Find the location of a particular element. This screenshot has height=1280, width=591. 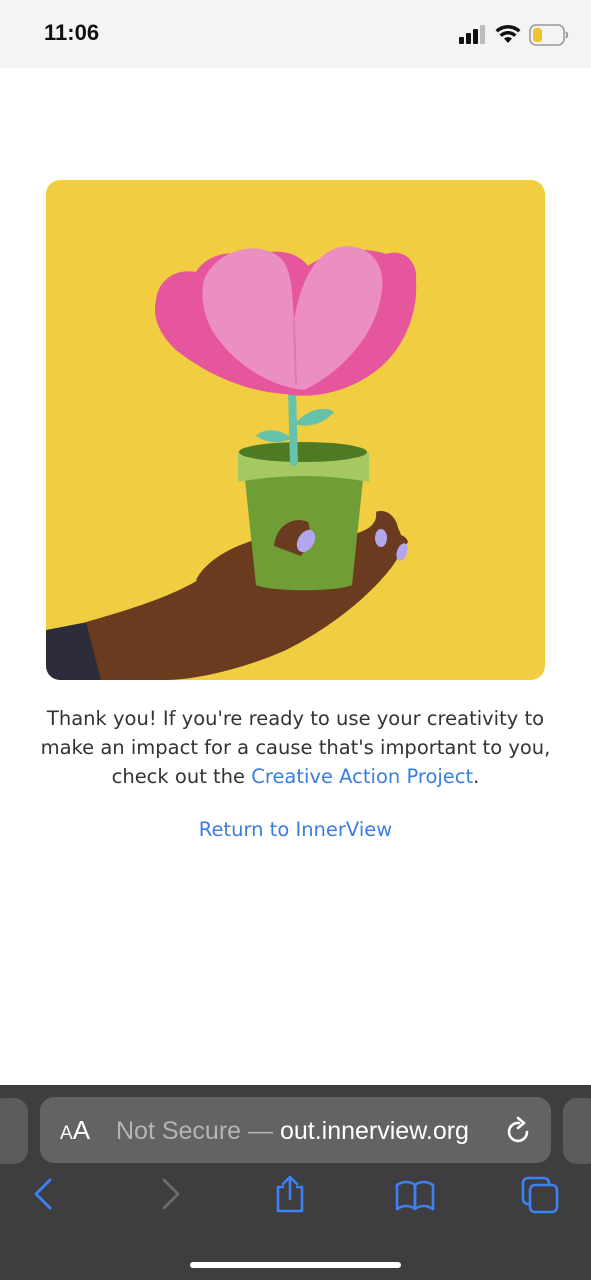

forward-icon is located at coordinates (170, 1195).